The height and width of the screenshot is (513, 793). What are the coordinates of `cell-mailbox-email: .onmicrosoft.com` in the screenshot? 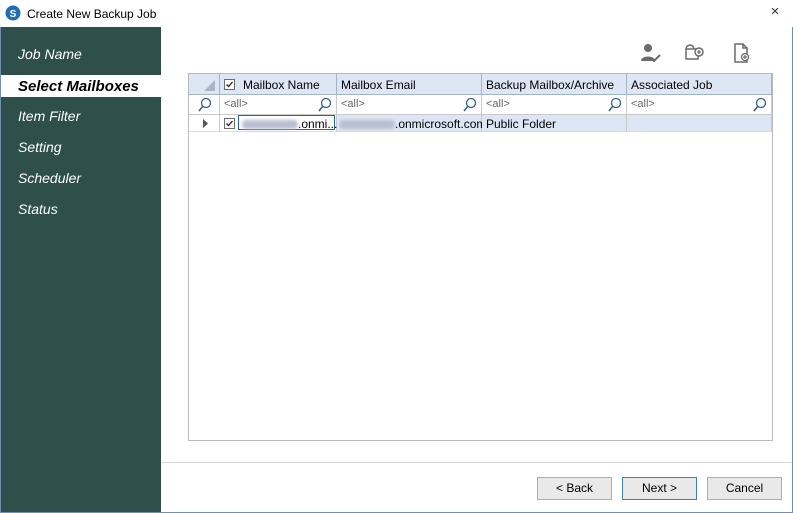 It's located at (411, 123).